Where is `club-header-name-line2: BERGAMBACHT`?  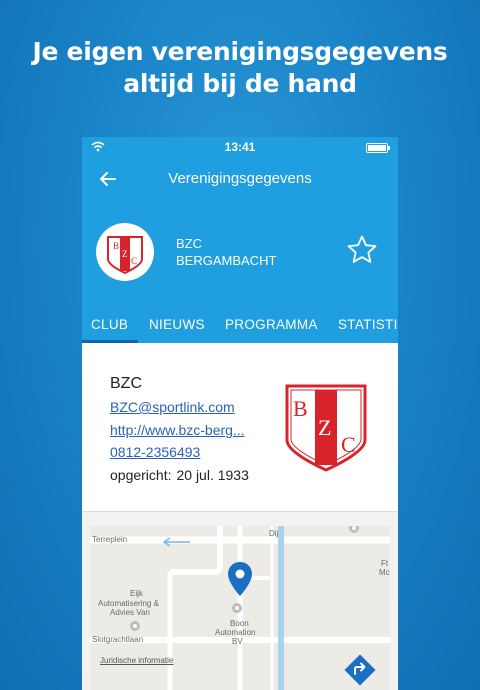
club-header-name-line2: BERGAMBACHT is located at coordinates (226, 260).